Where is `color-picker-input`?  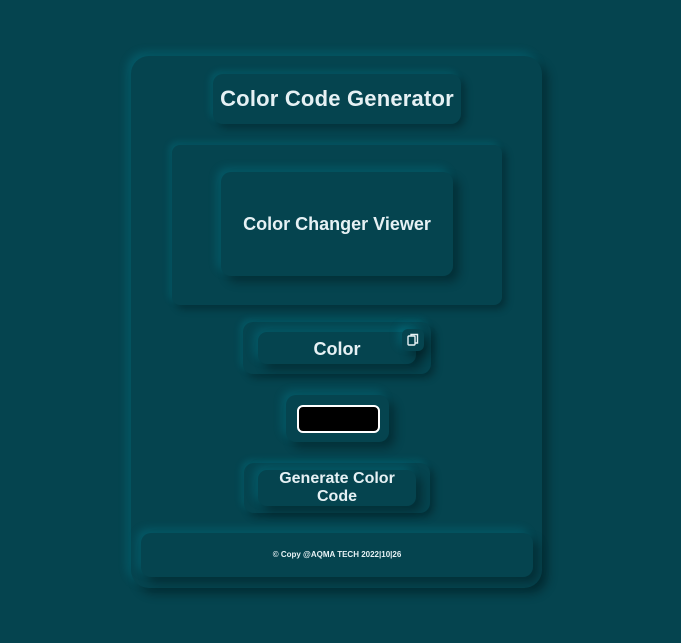
color-picker-input is located at coordinates (338, 419).